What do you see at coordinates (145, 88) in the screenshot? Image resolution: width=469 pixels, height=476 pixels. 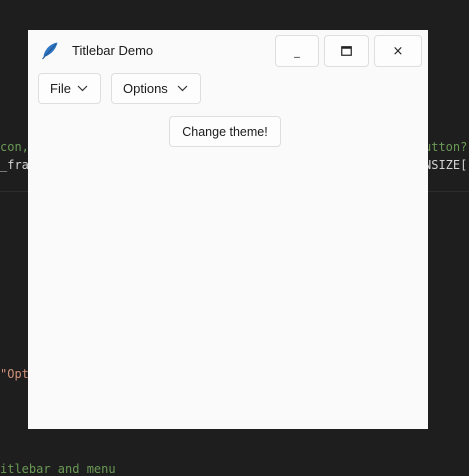 I see `options-menu-label: Options` at bounding box center [145, 88].